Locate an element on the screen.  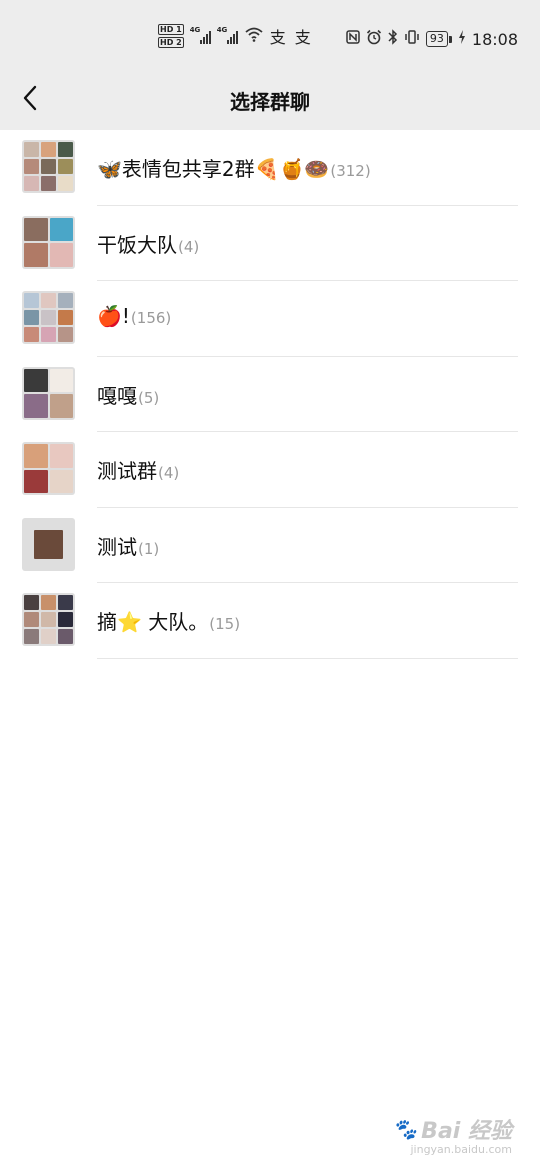
wifi-icon is located at coordinates (254, 36).